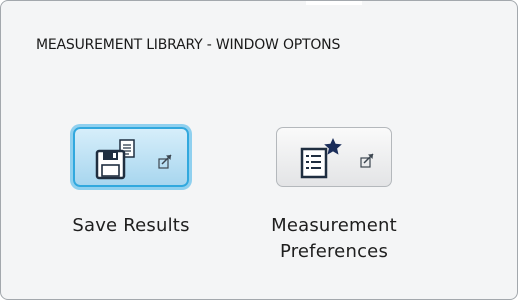 The width and height of the screenshot is (527, 307). What do you see at coordinates (337, 158) in the screenshot?
I see `measurement-preferences-icon` at bounding box center [337, 158].